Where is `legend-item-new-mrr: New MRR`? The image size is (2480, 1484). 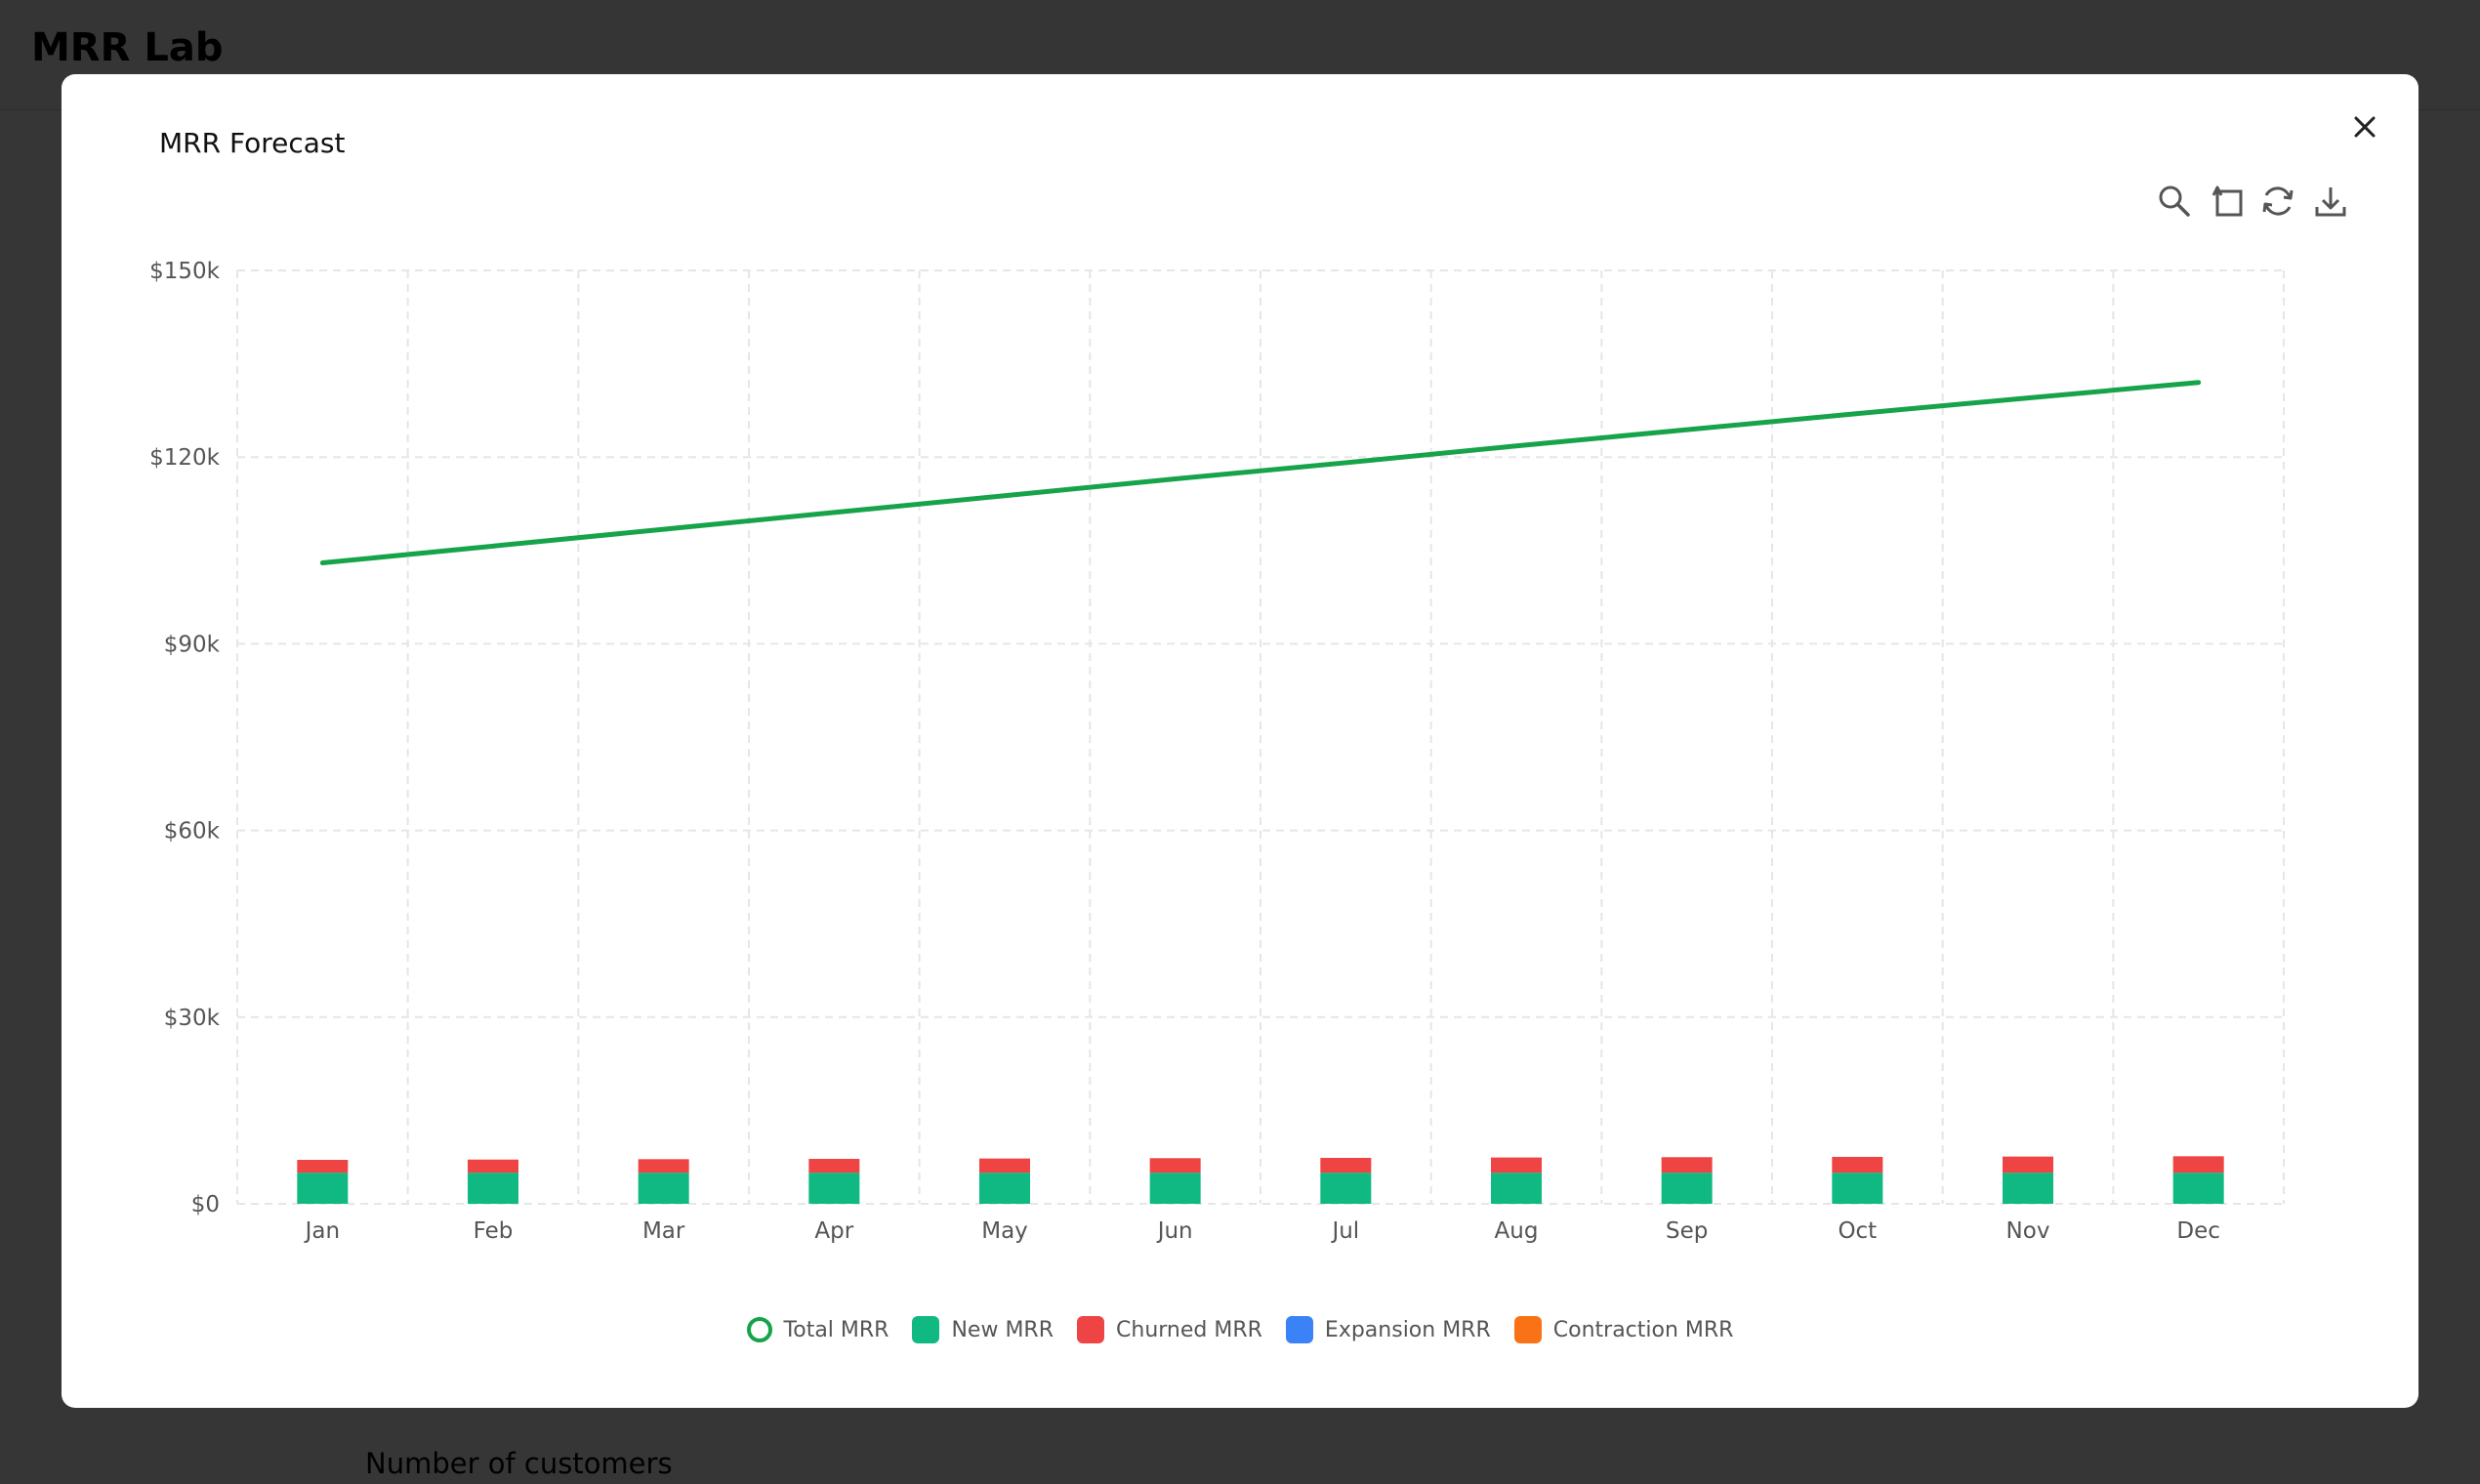
legend-item-new-mrr: New MRR is located at coordinates (983, 1330).